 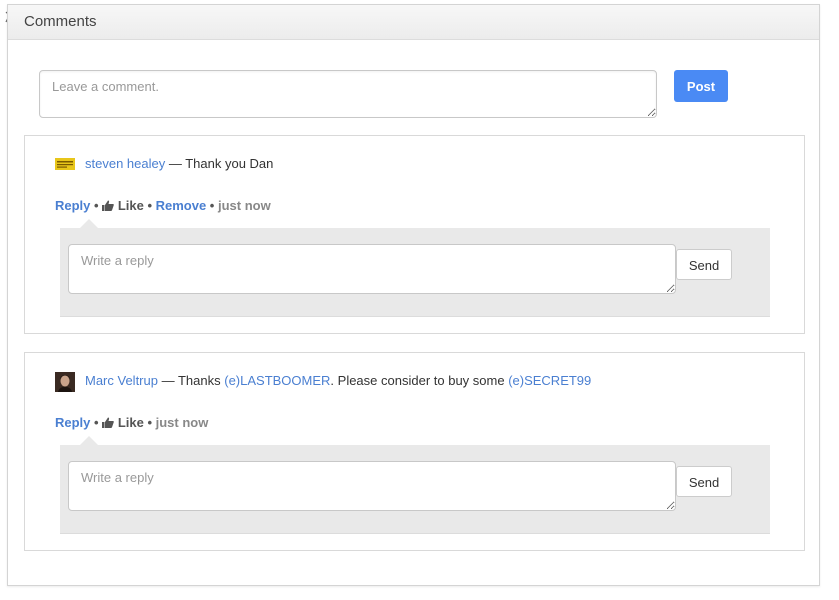 What do you see at coordinates (277, 380) in the screenshot?
I see `tag-link: (e)LASTBOOMER` at bounding box center [277, 380].